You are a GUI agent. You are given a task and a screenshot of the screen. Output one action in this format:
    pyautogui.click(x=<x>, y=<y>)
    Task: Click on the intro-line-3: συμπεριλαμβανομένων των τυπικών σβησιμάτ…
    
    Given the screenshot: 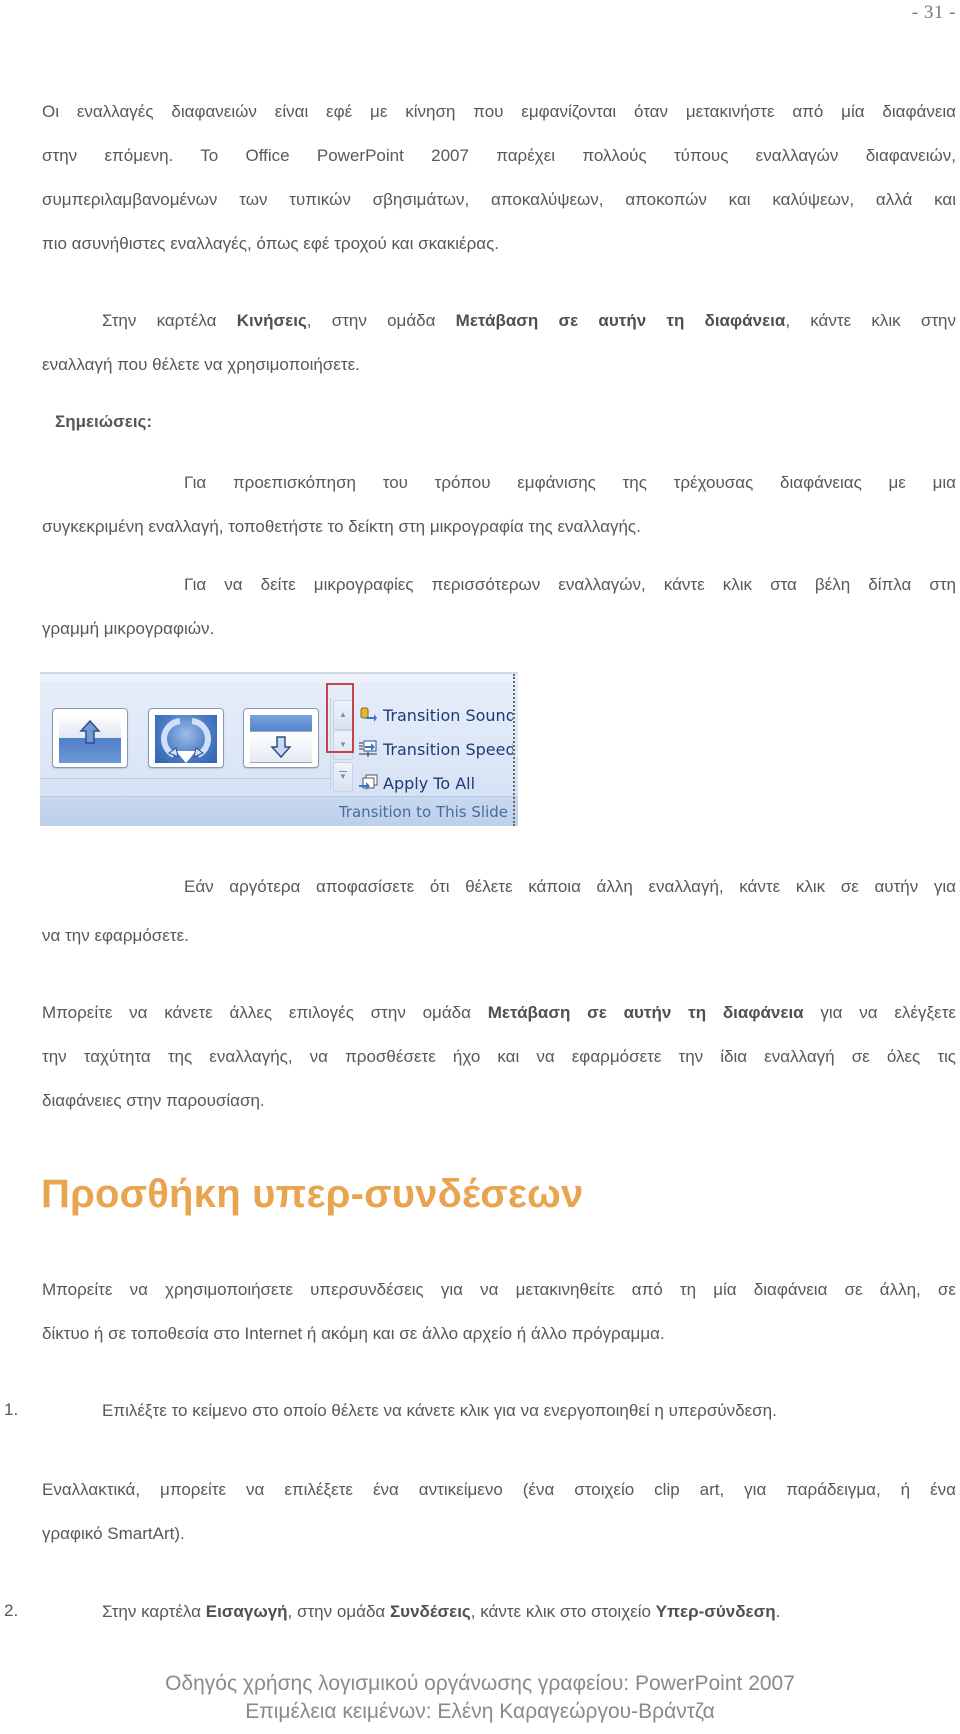 What is the action you would take?
    pyautogui.click(x=499, y=199)
    